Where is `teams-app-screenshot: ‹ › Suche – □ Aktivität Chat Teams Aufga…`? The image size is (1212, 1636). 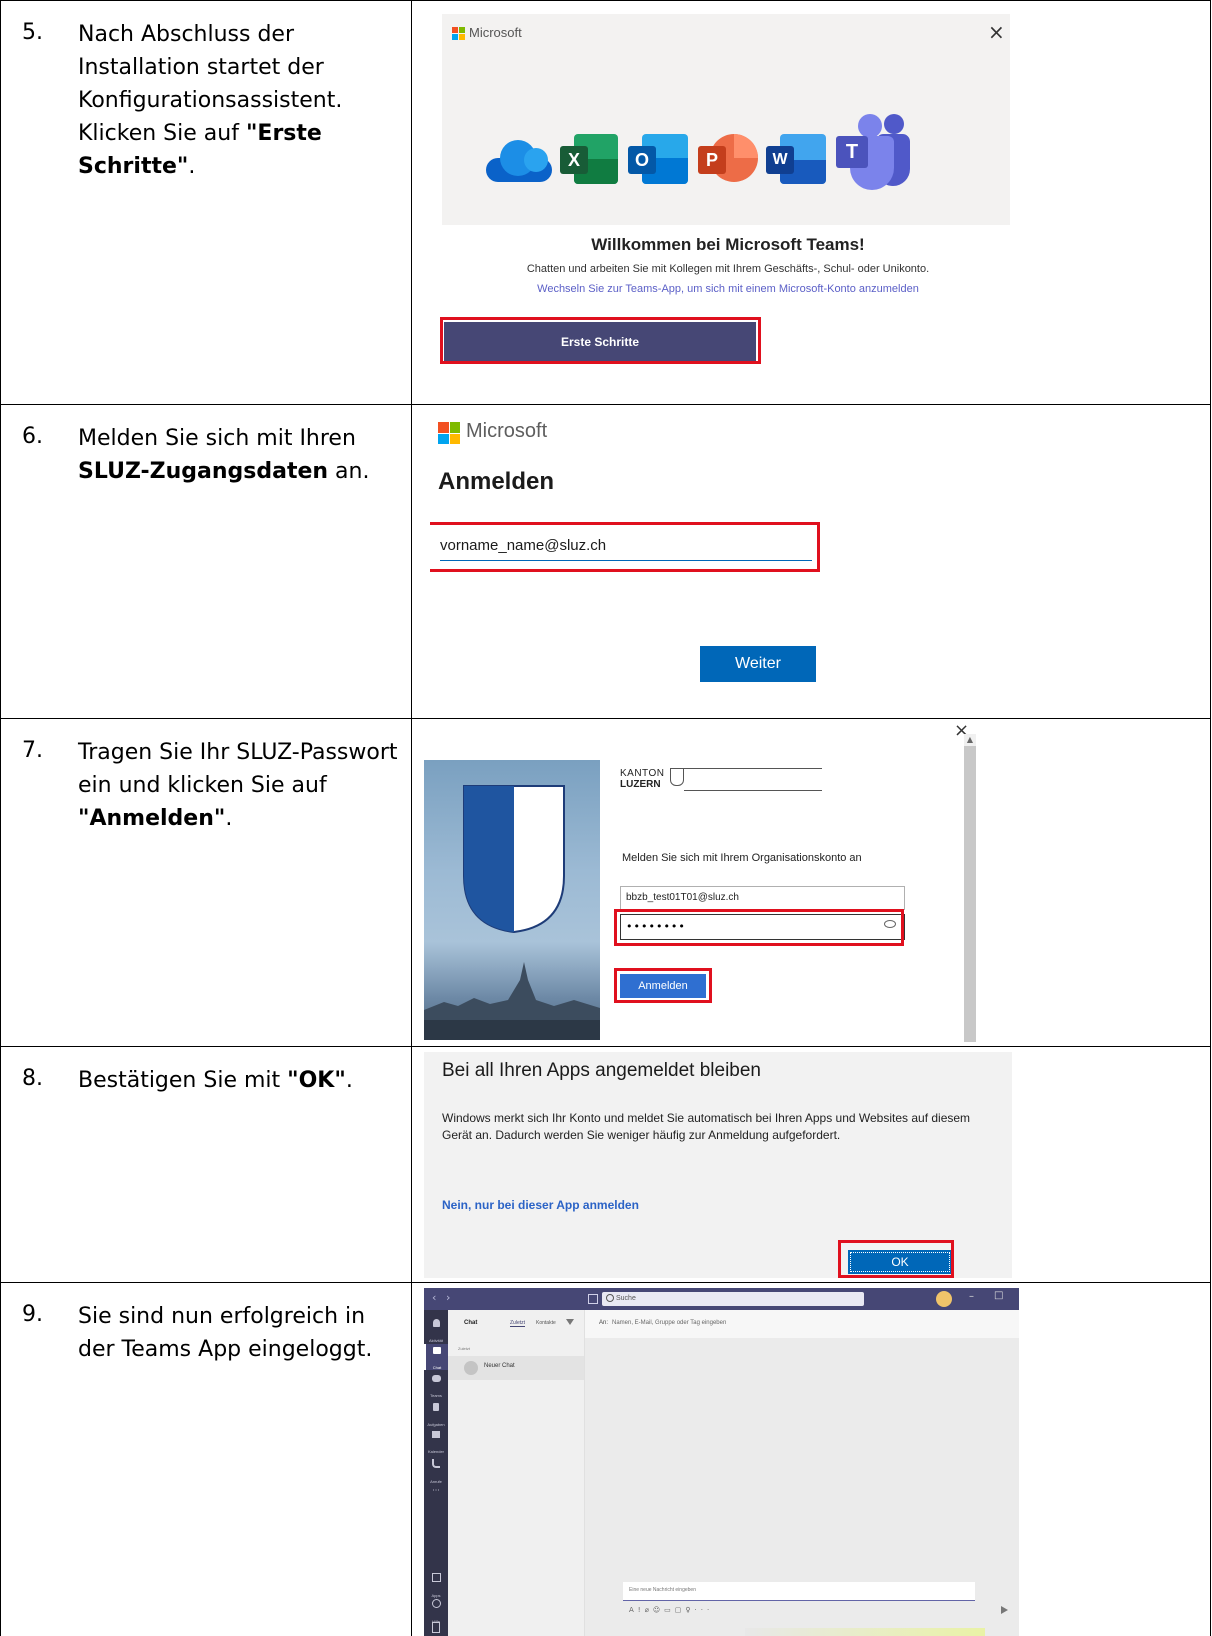
teams-app-screenshot: ‹ › Suche – □ Aktivität Chat Teams Aufga… is located at coordinates (721, 1462).